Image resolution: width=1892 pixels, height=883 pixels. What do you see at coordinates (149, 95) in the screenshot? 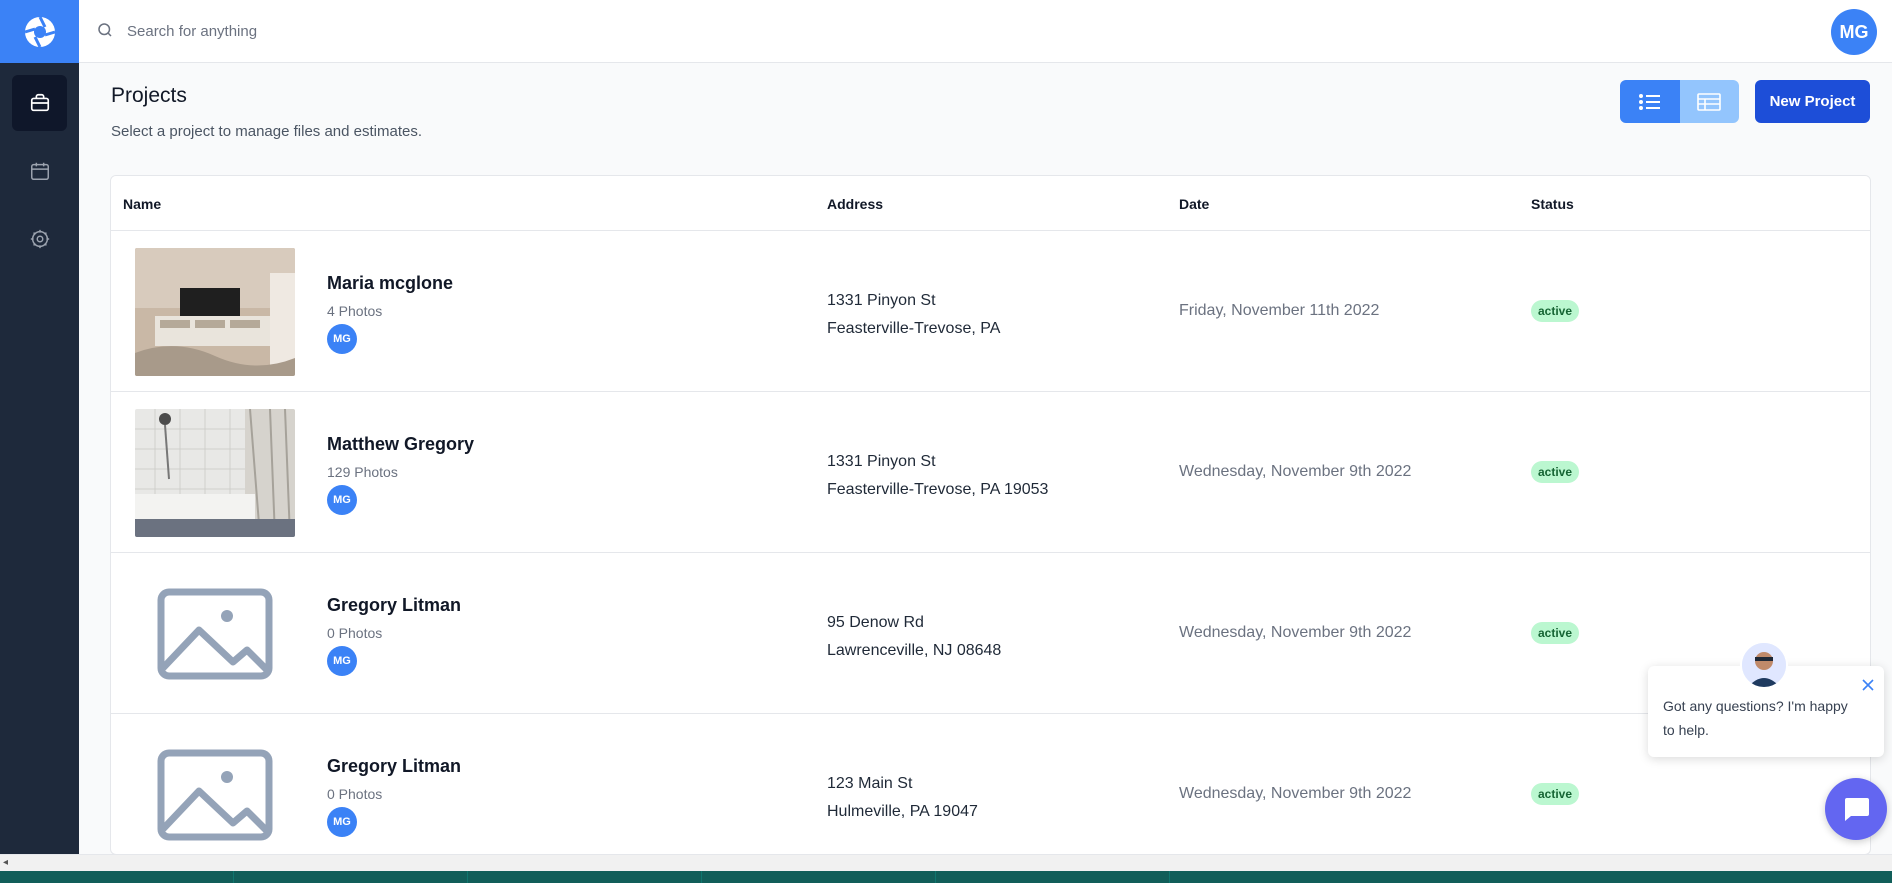
I see `page-title: Projects` at bounding box center [149, 95].